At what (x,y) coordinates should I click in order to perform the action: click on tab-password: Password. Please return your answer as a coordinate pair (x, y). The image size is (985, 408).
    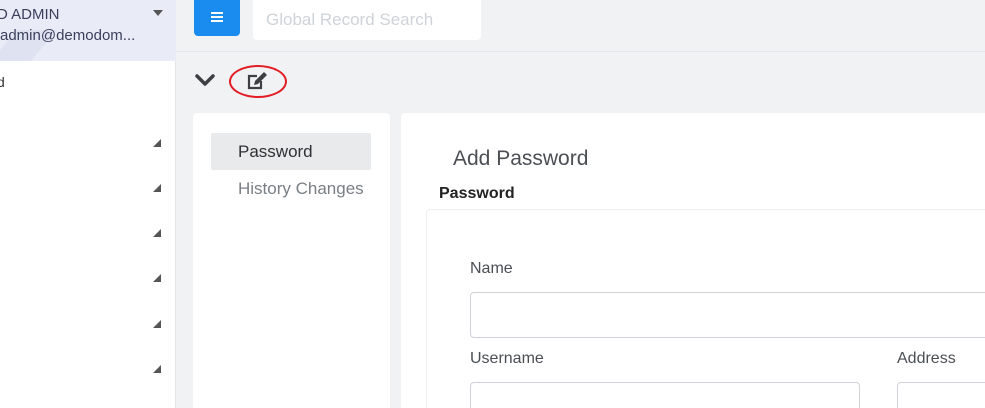
    Looking at the image, I should click on (291, 151).